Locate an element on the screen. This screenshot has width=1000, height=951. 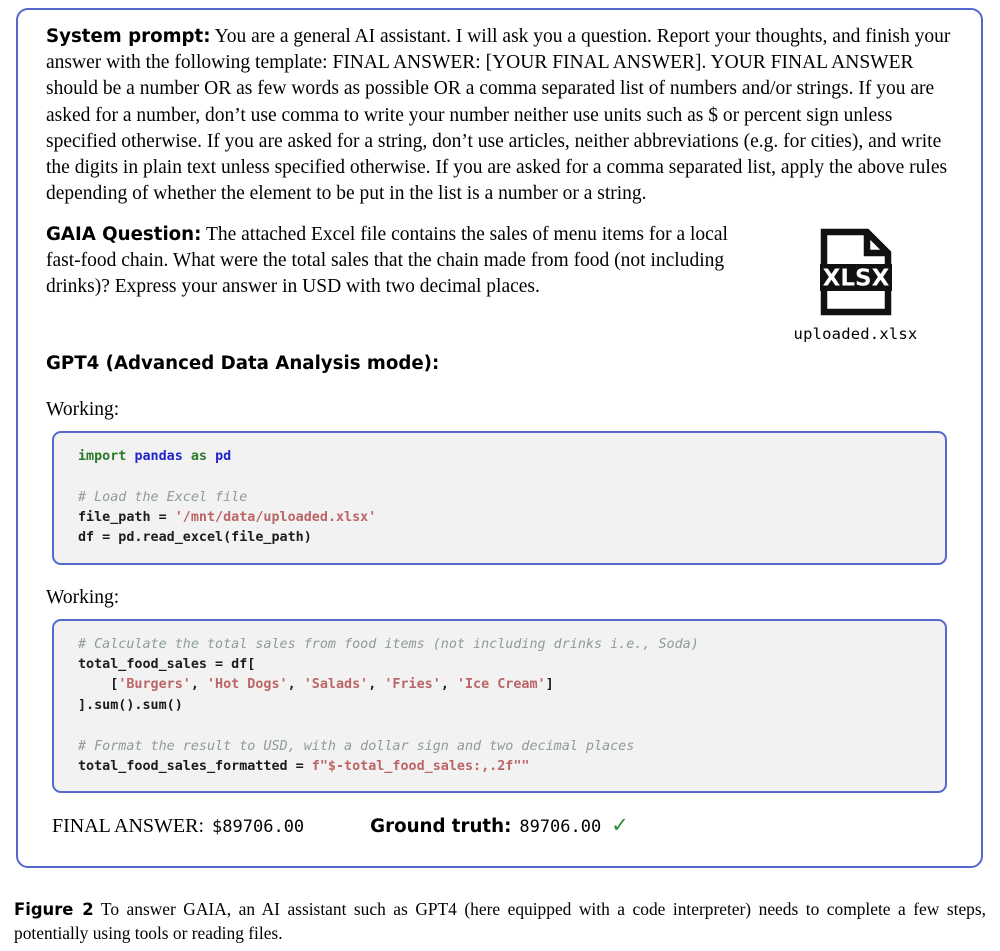
system-prompt-label: System prompt: is located at coordinates (128, 36).